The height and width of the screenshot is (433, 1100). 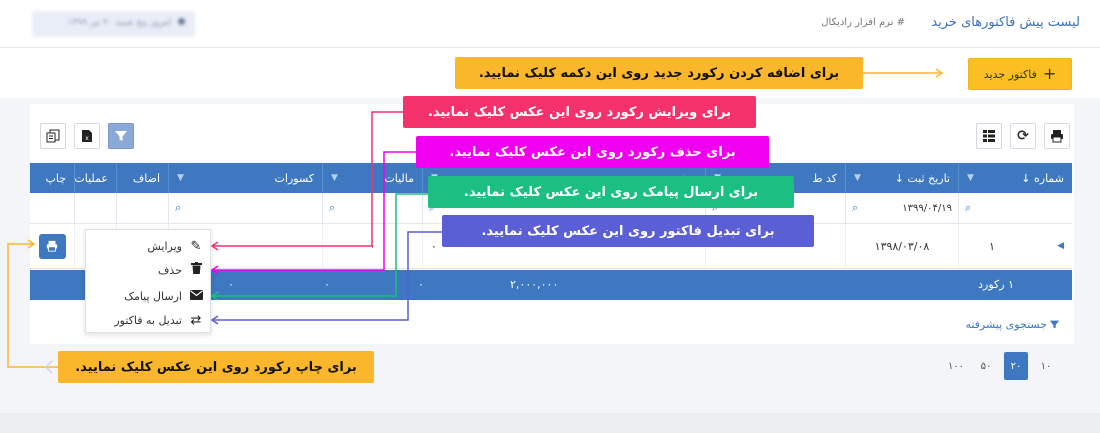 What do you see at coordinates (196, 320) in the screenshot?
I see `exchange-icon: ⇄` at bounding box center [196, 320].